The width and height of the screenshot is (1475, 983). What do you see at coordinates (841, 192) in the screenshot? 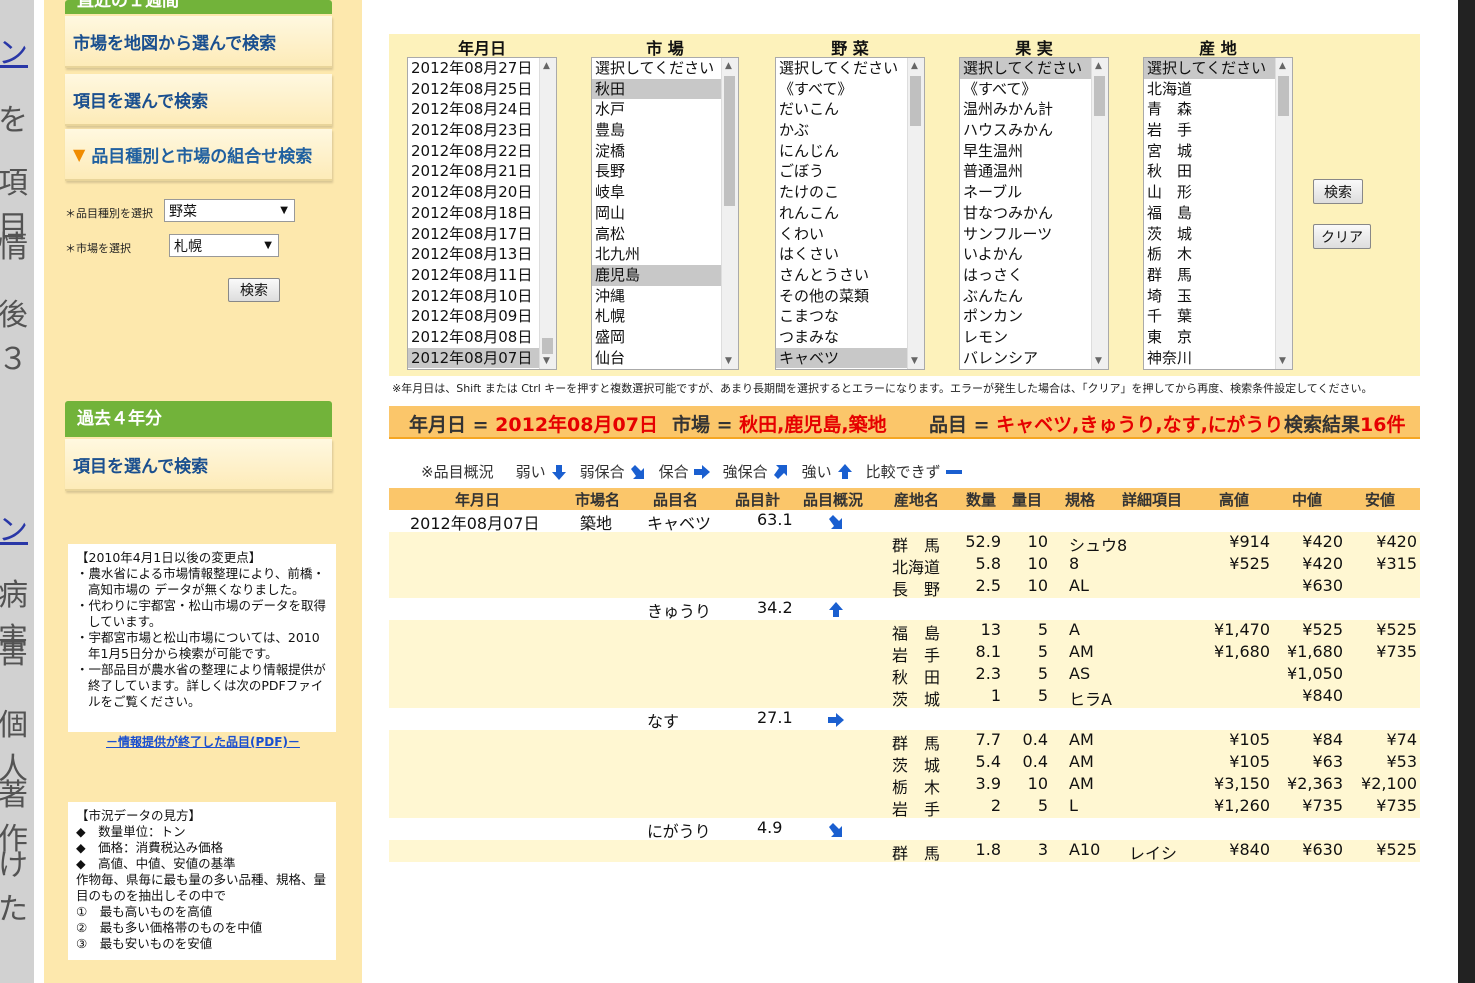
I see `listbox-option: たけのこ` at bounding box center [841, 192].